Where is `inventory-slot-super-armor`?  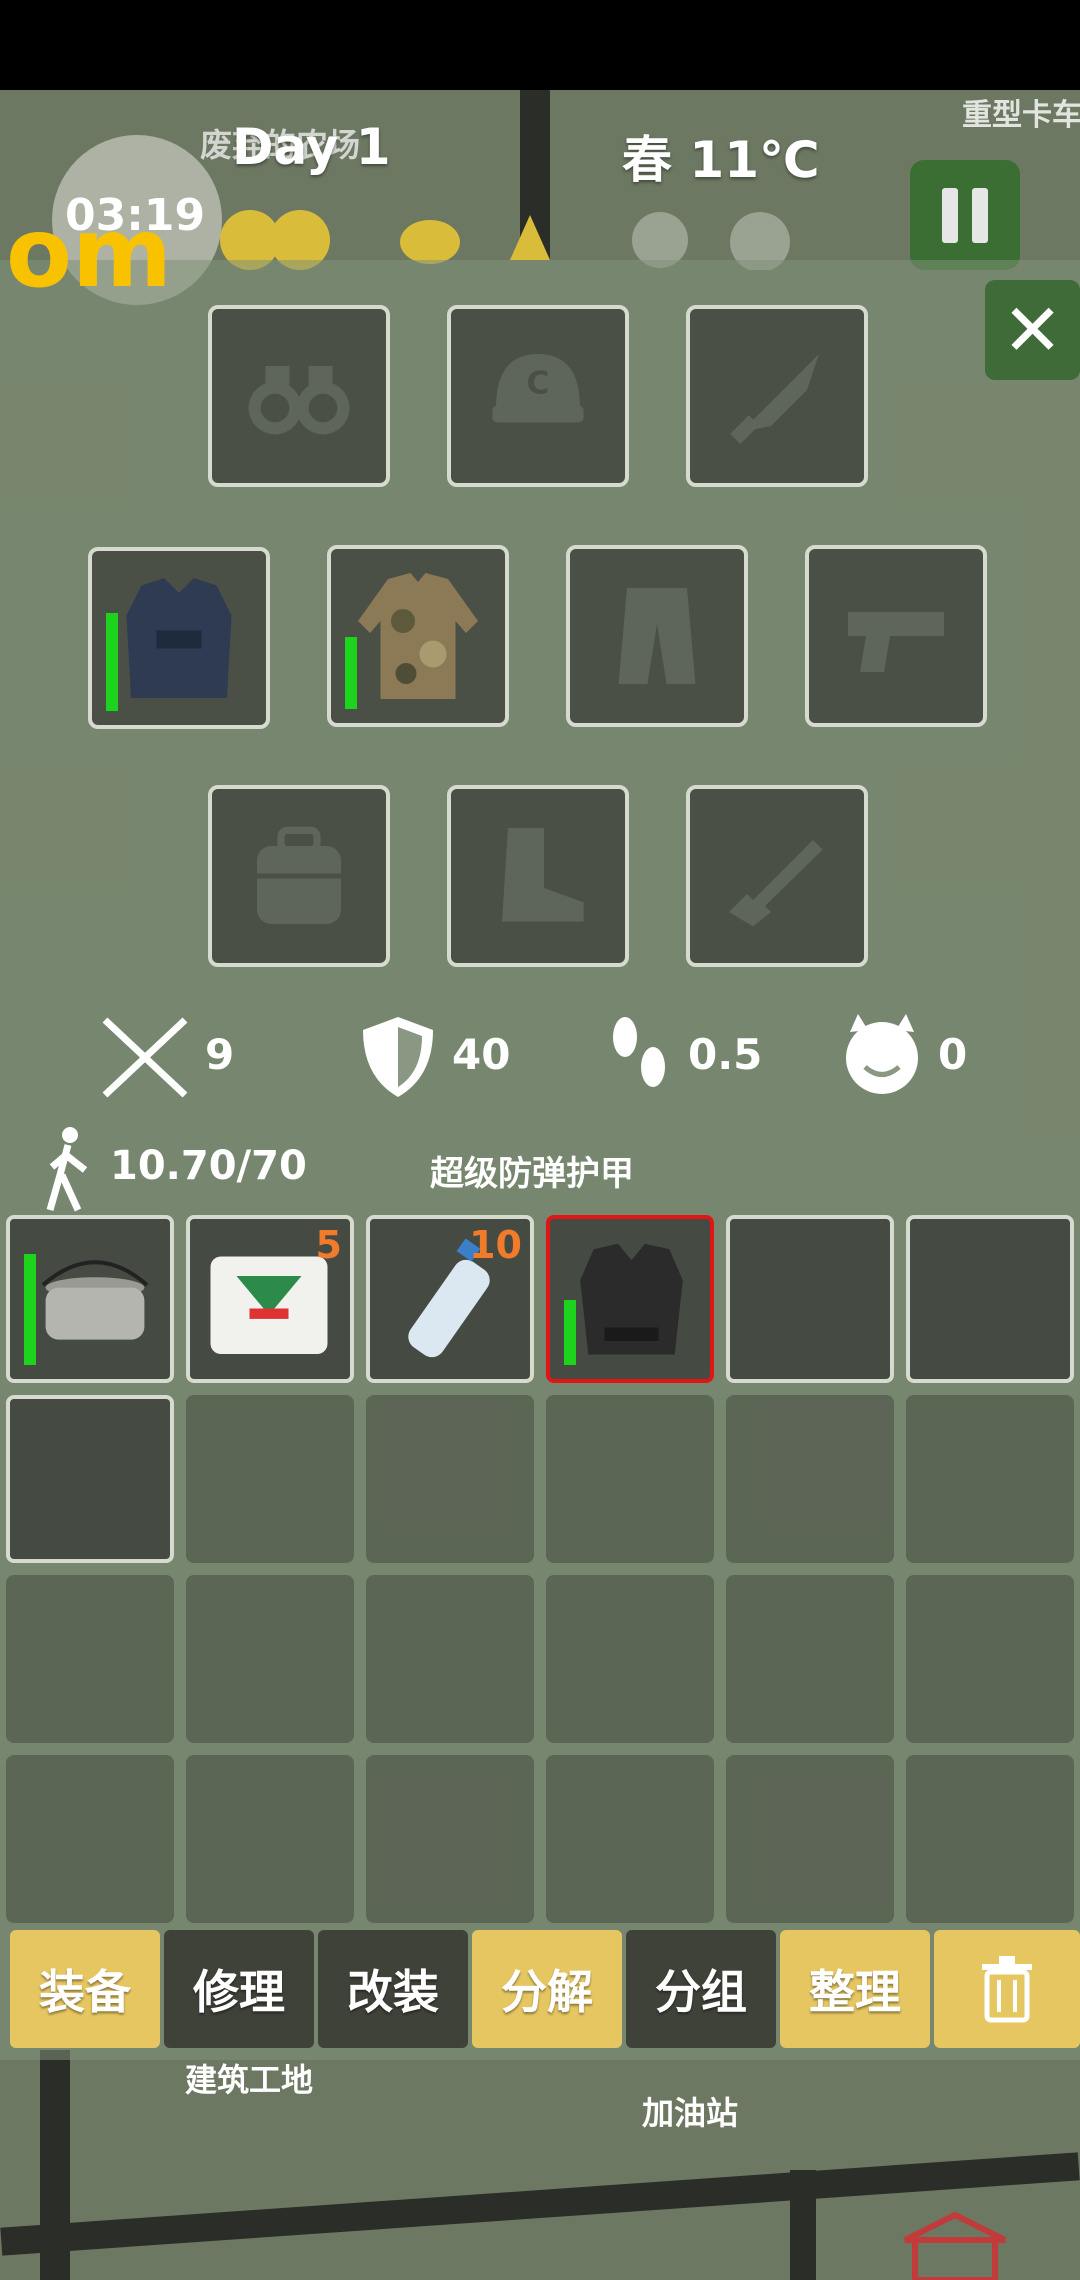
inventory-slot-super-armor is located at coordinates (630, 1299).